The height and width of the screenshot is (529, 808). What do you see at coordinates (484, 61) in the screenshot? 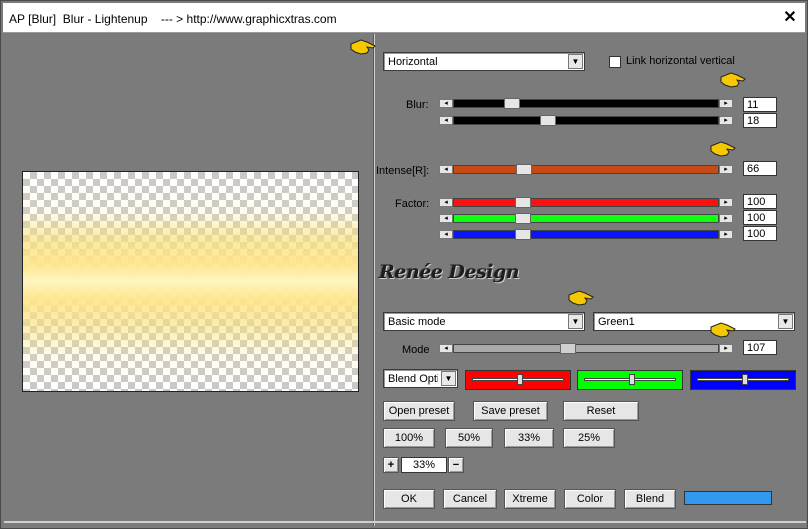
I see `direction-select: Horizontal ▼` at bounding box center [484, 61].